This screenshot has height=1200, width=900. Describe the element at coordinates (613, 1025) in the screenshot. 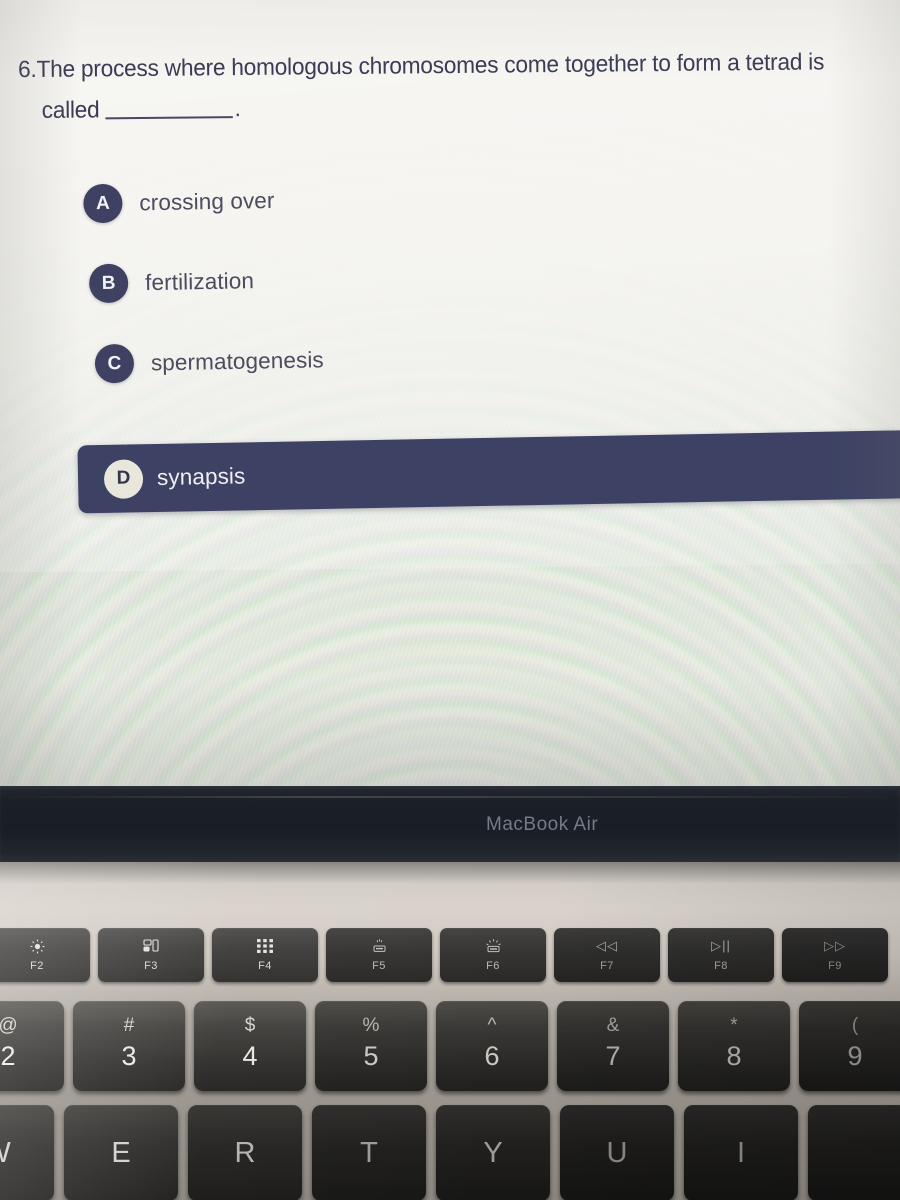

I see `key-7-symbol: &` at that location.